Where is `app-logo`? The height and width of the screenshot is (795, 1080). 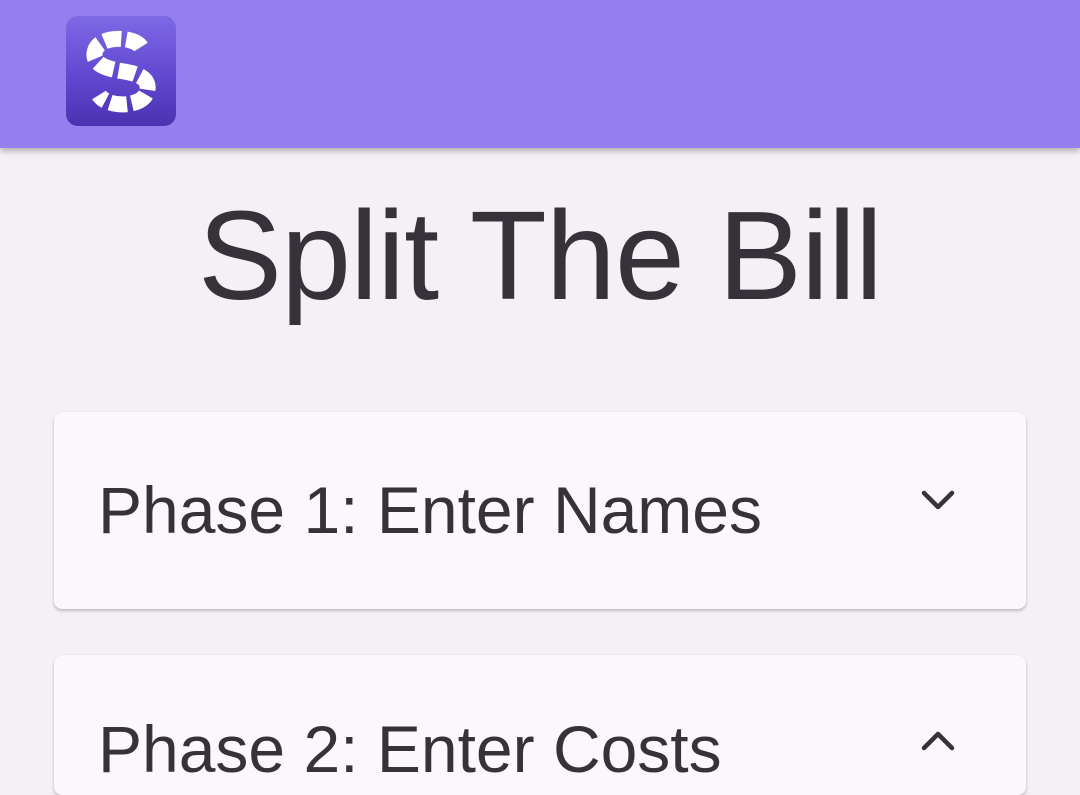
app-logo is located at coordinates (121, 71).